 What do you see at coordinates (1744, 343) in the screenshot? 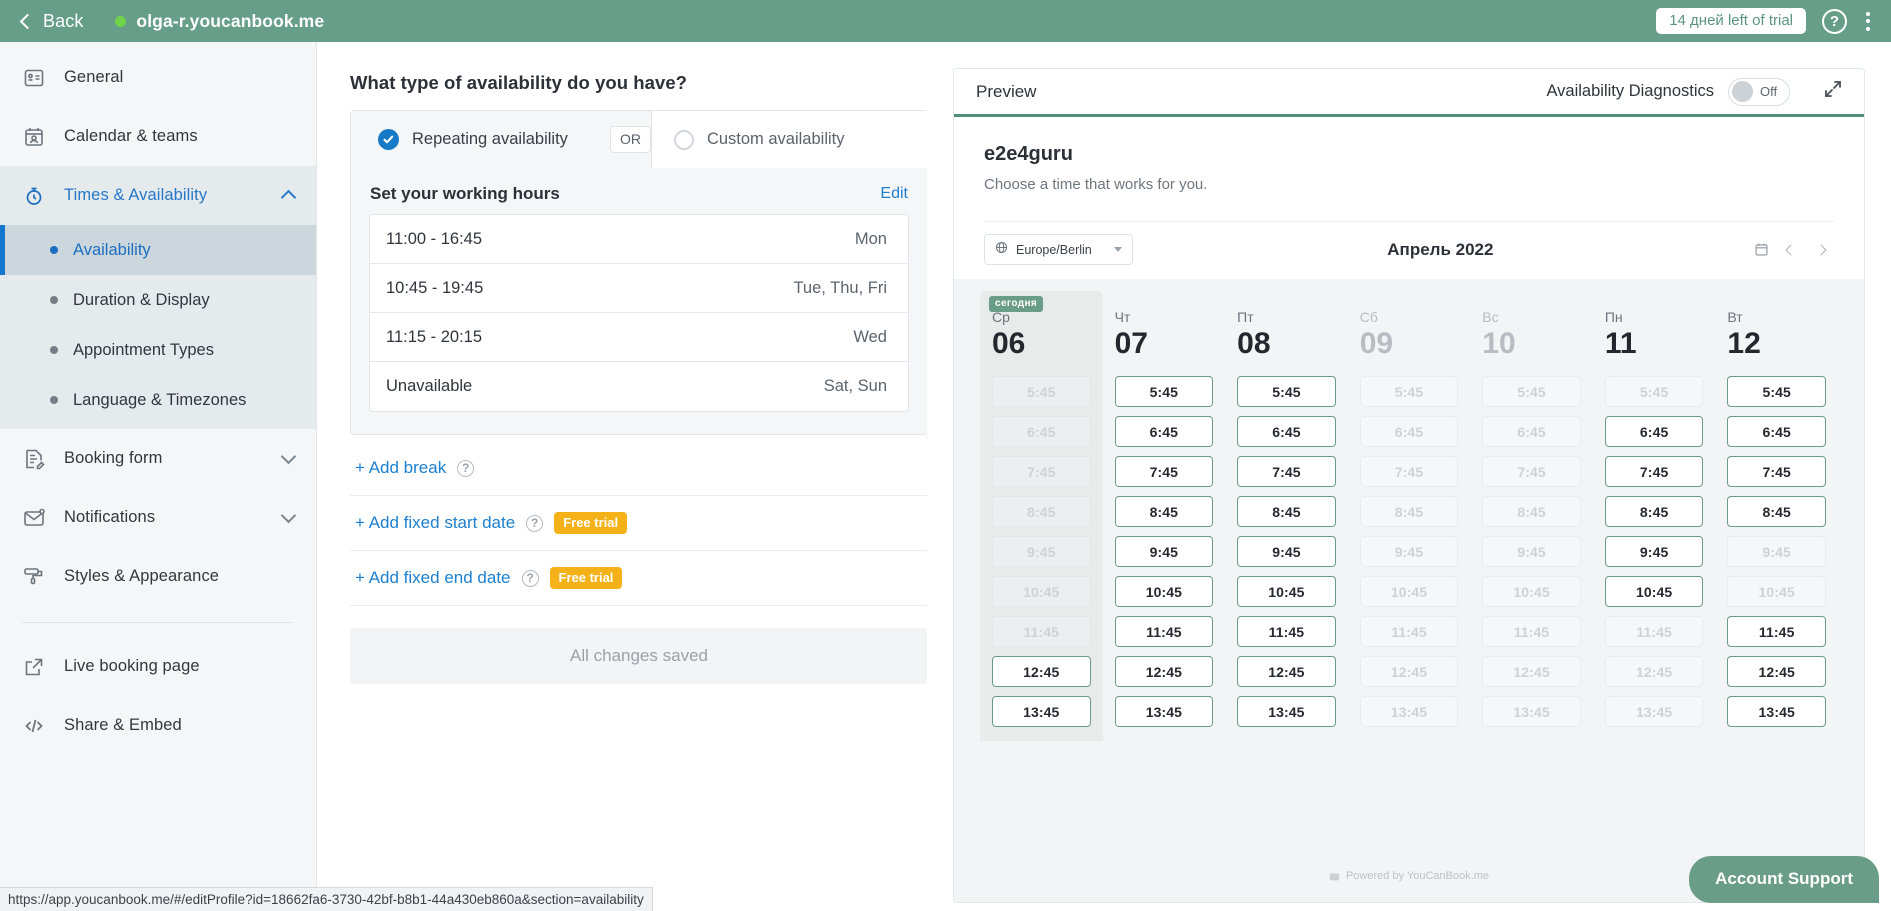
I see `day-number-label: 12` at bounding box center [1744, 343].